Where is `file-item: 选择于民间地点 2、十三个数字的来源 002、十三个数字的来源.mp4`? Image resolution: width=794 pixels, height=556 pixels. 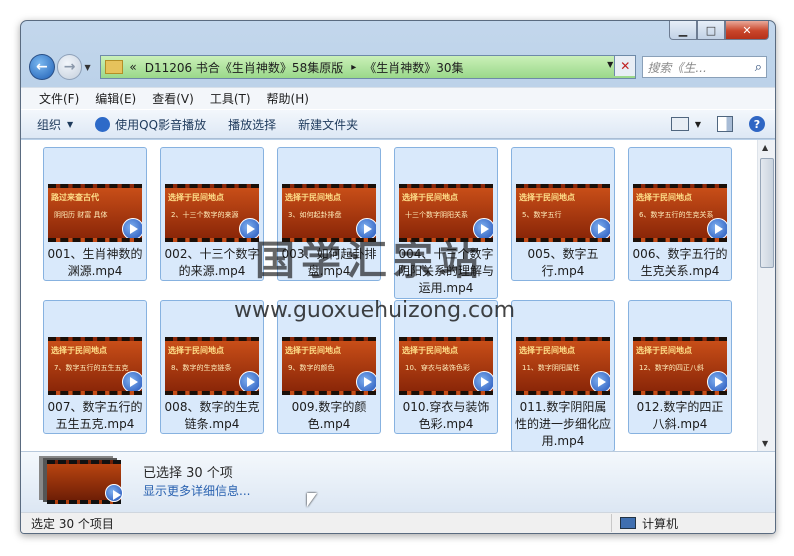
file-item: 选择于民间地点 2、十三个数字的来源 002、十三个数字的来源.mp4 is located at coordinates (212, 214).